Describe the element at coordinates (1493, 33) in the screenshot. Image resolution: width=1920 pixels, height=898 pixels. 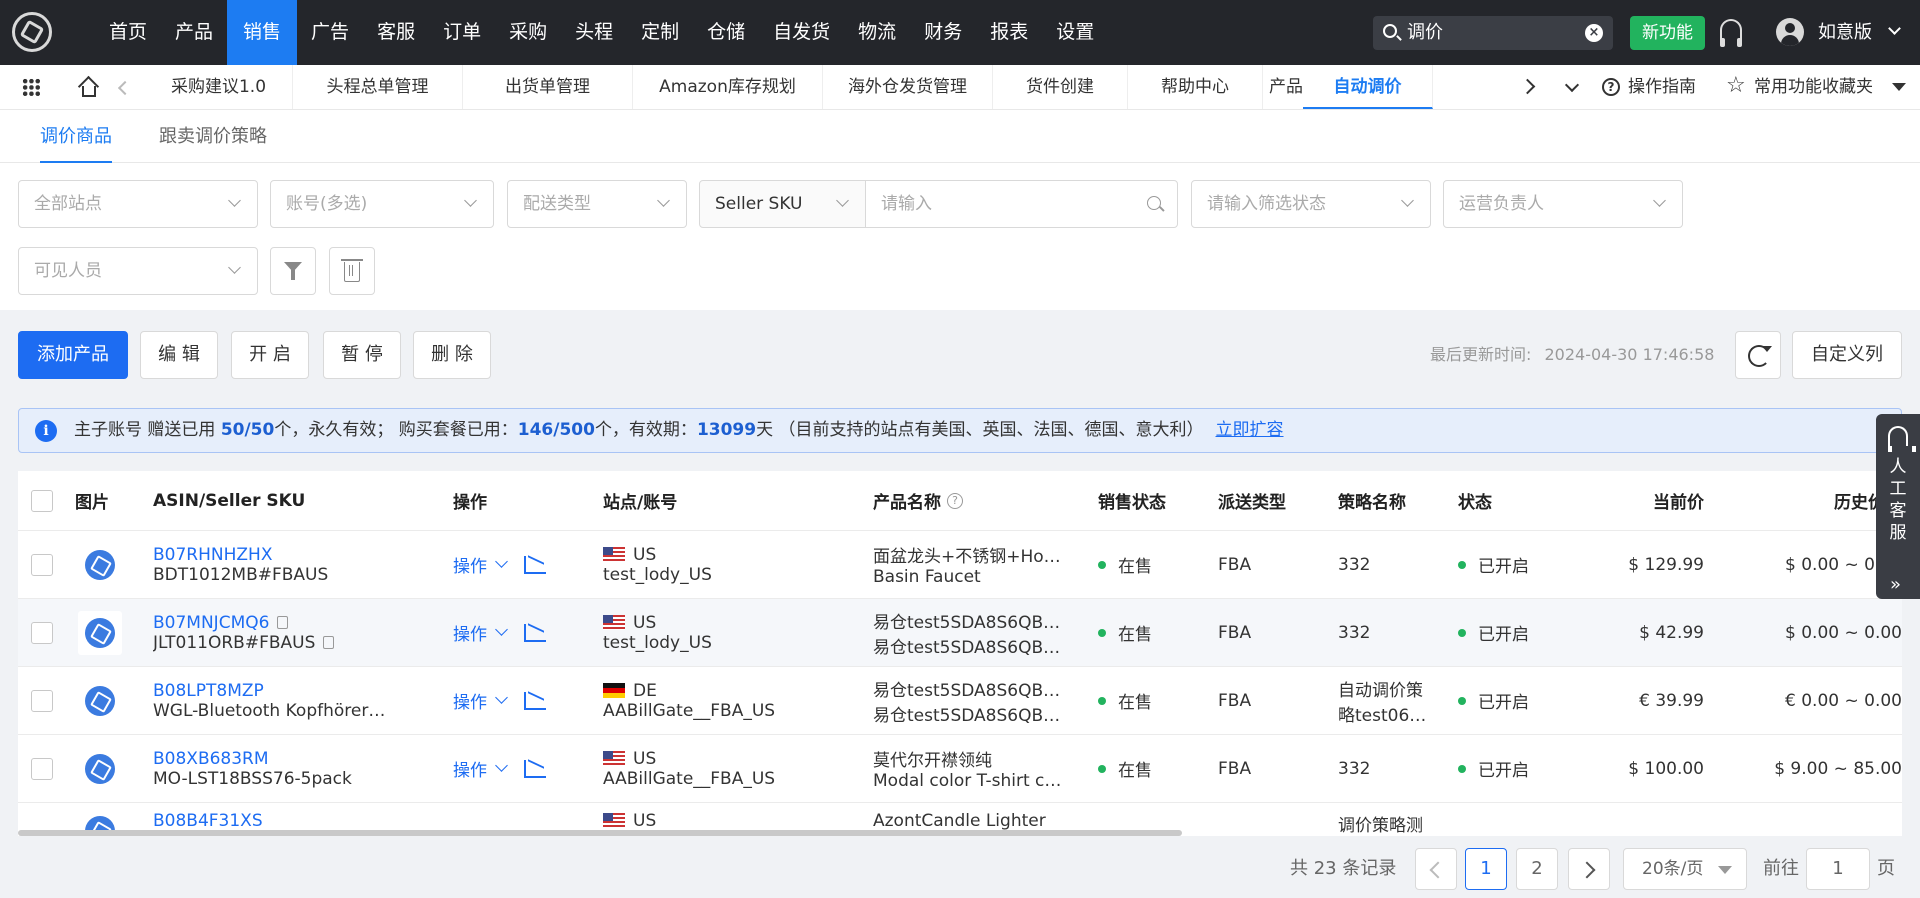
I see `global-search-input: 调价 ×` at that location.